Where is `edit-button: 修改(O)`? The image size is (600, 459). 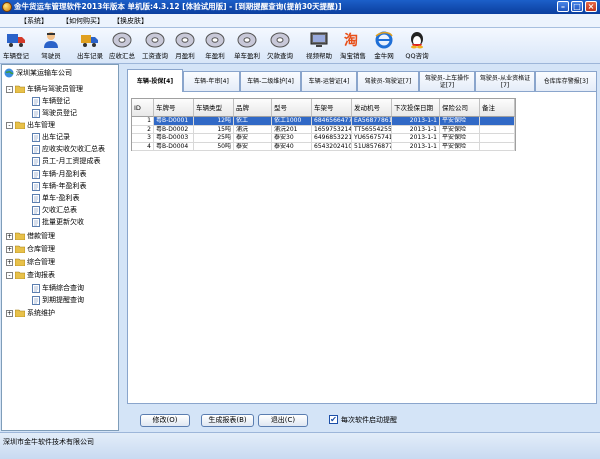 edit-button: 修改(O) is located at coordinates (165, 420).